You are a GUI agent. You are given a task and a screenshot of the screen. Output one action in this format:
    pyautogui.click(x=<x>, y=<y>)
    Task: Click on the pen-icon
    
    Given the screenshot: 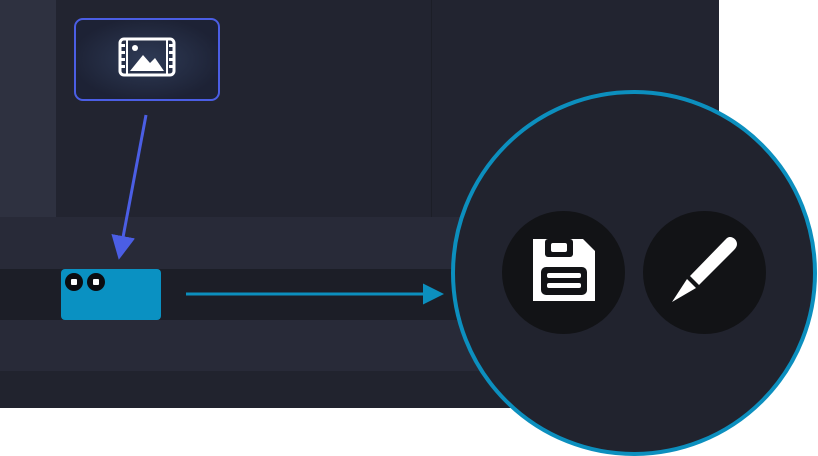 What is the action you would take?
    pyautogui.click(x=705, y=272)
    